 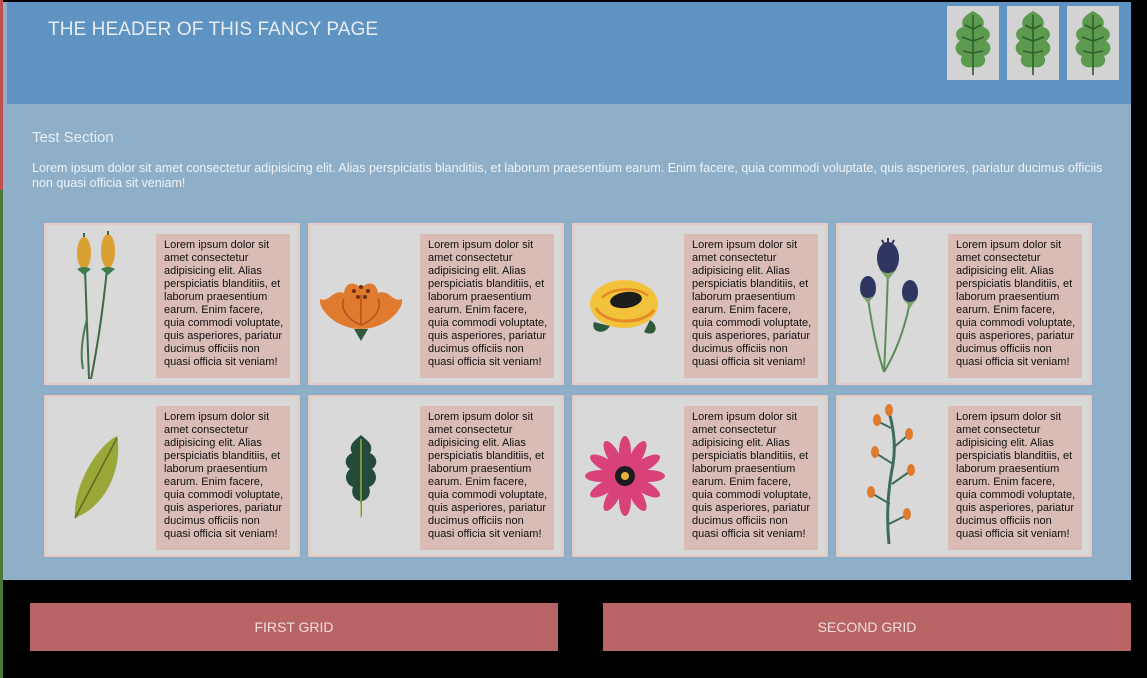 What do you see at coordinates (889, 476) in the screenshot?
I see `berry-branch-icon` at bounding box center [889, 476].